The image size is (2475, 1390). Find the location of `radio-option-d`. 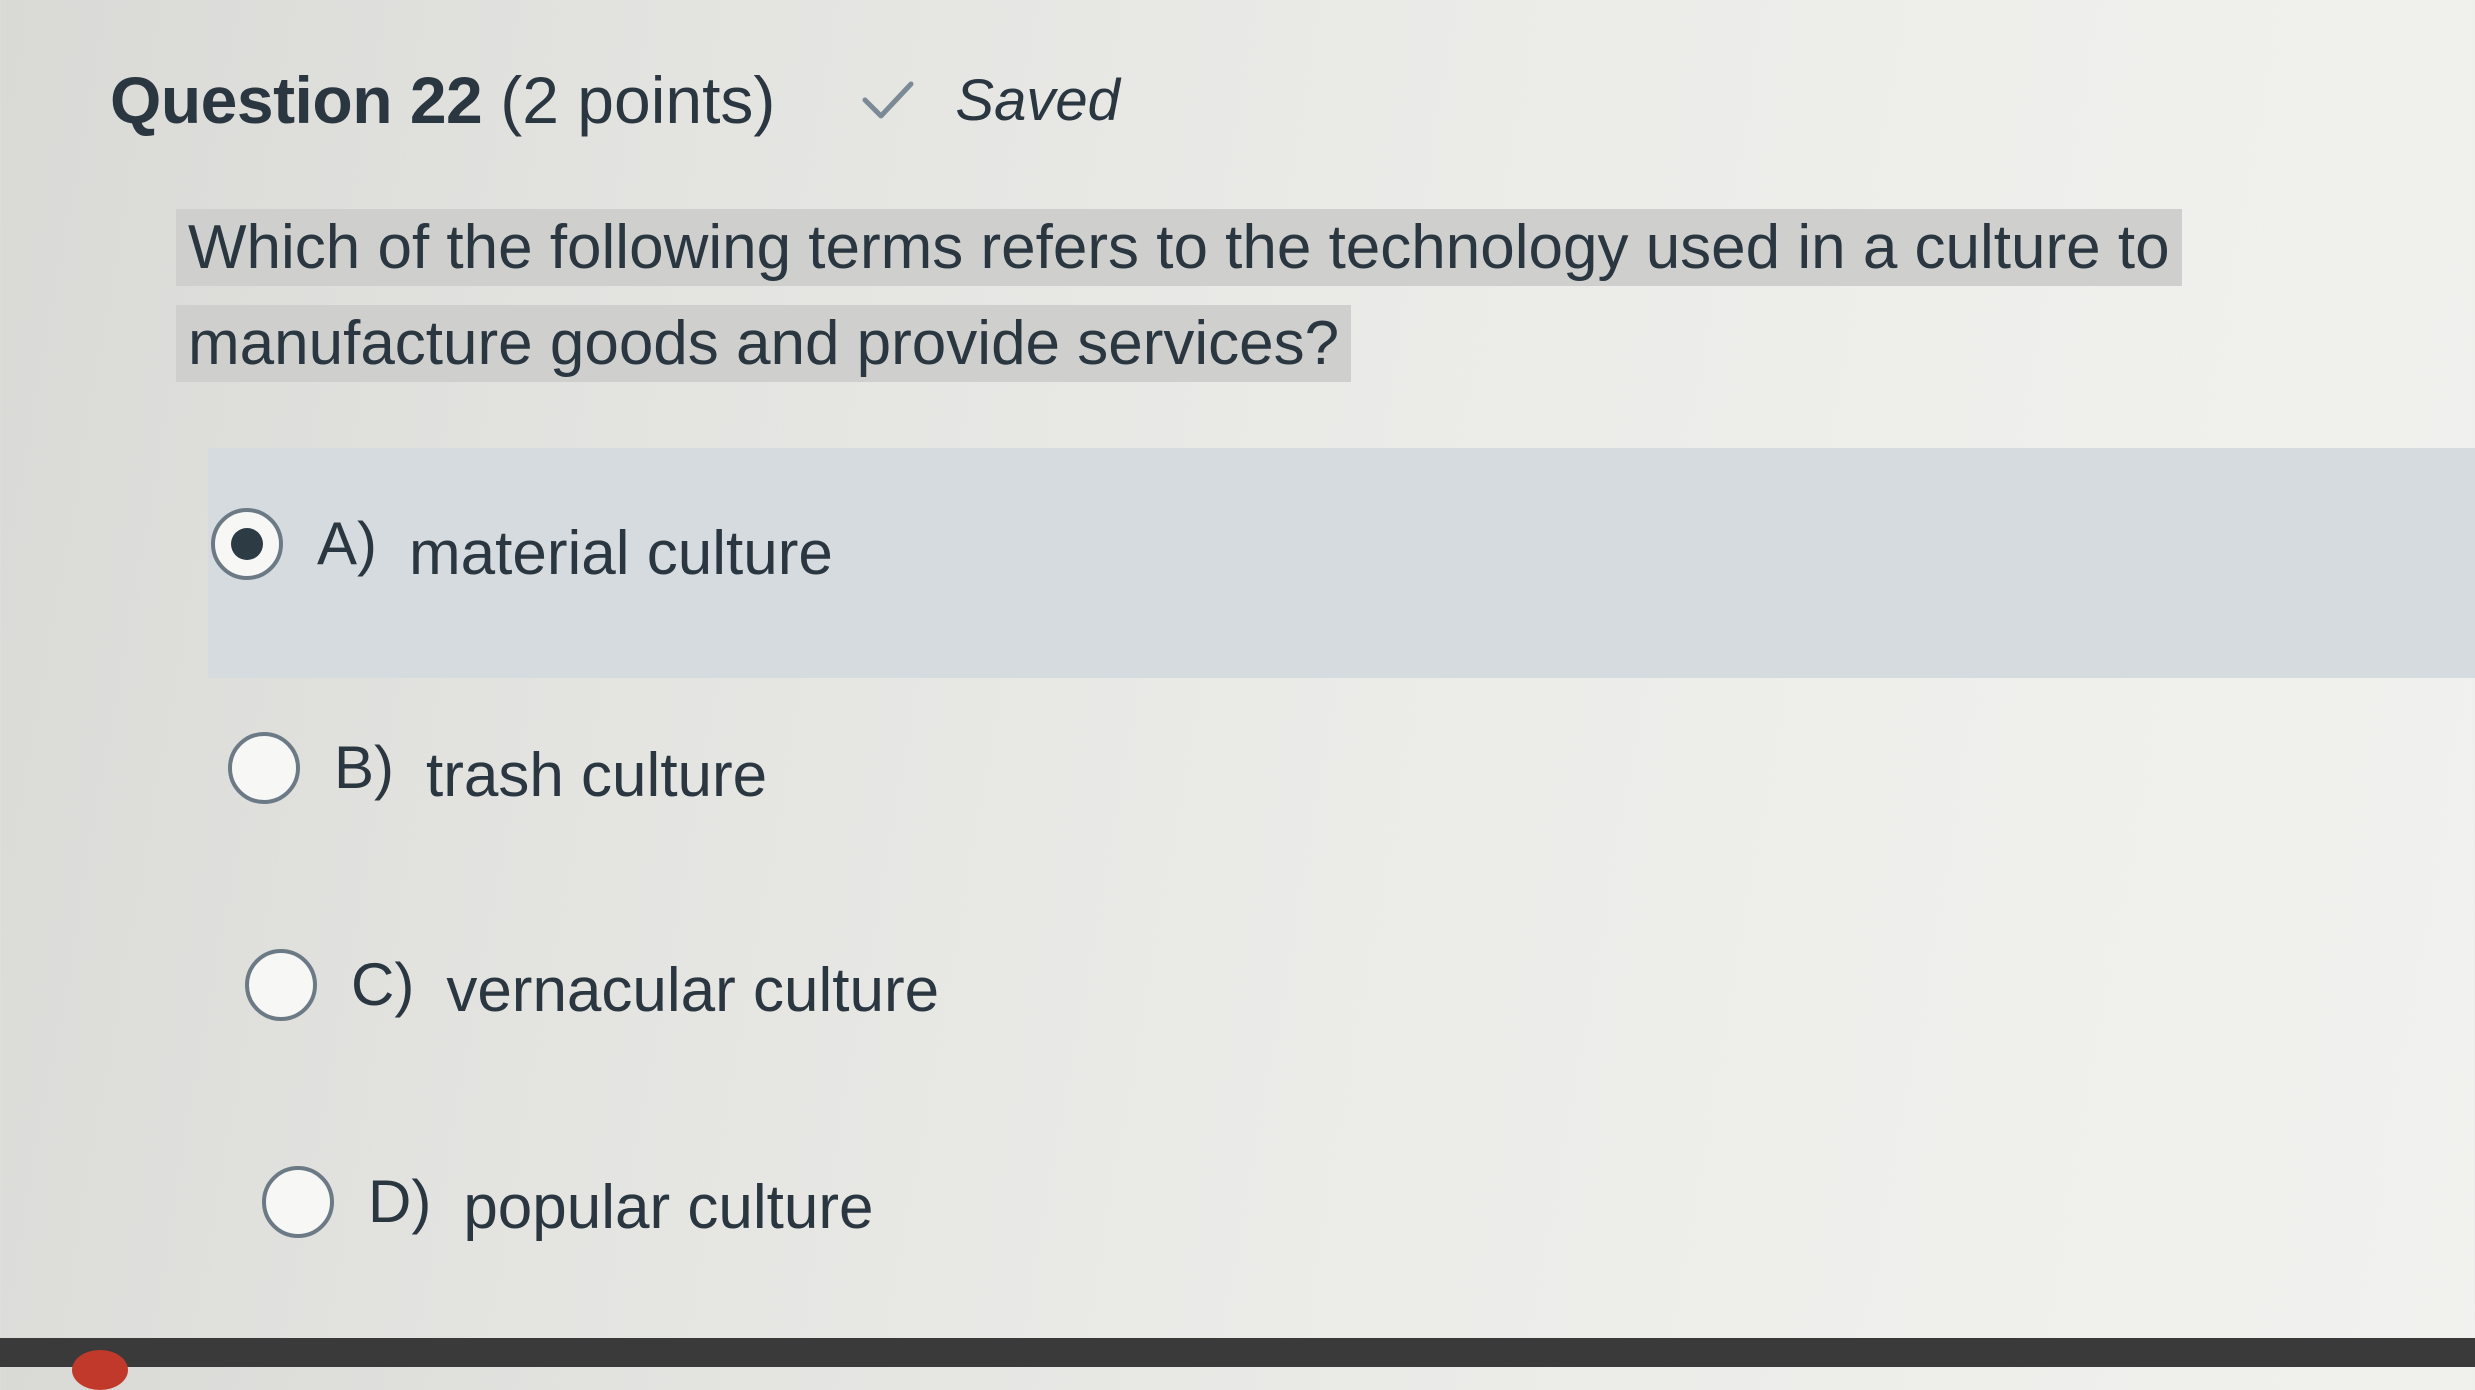

radio-option-d is located at coordinates (298, 1201).